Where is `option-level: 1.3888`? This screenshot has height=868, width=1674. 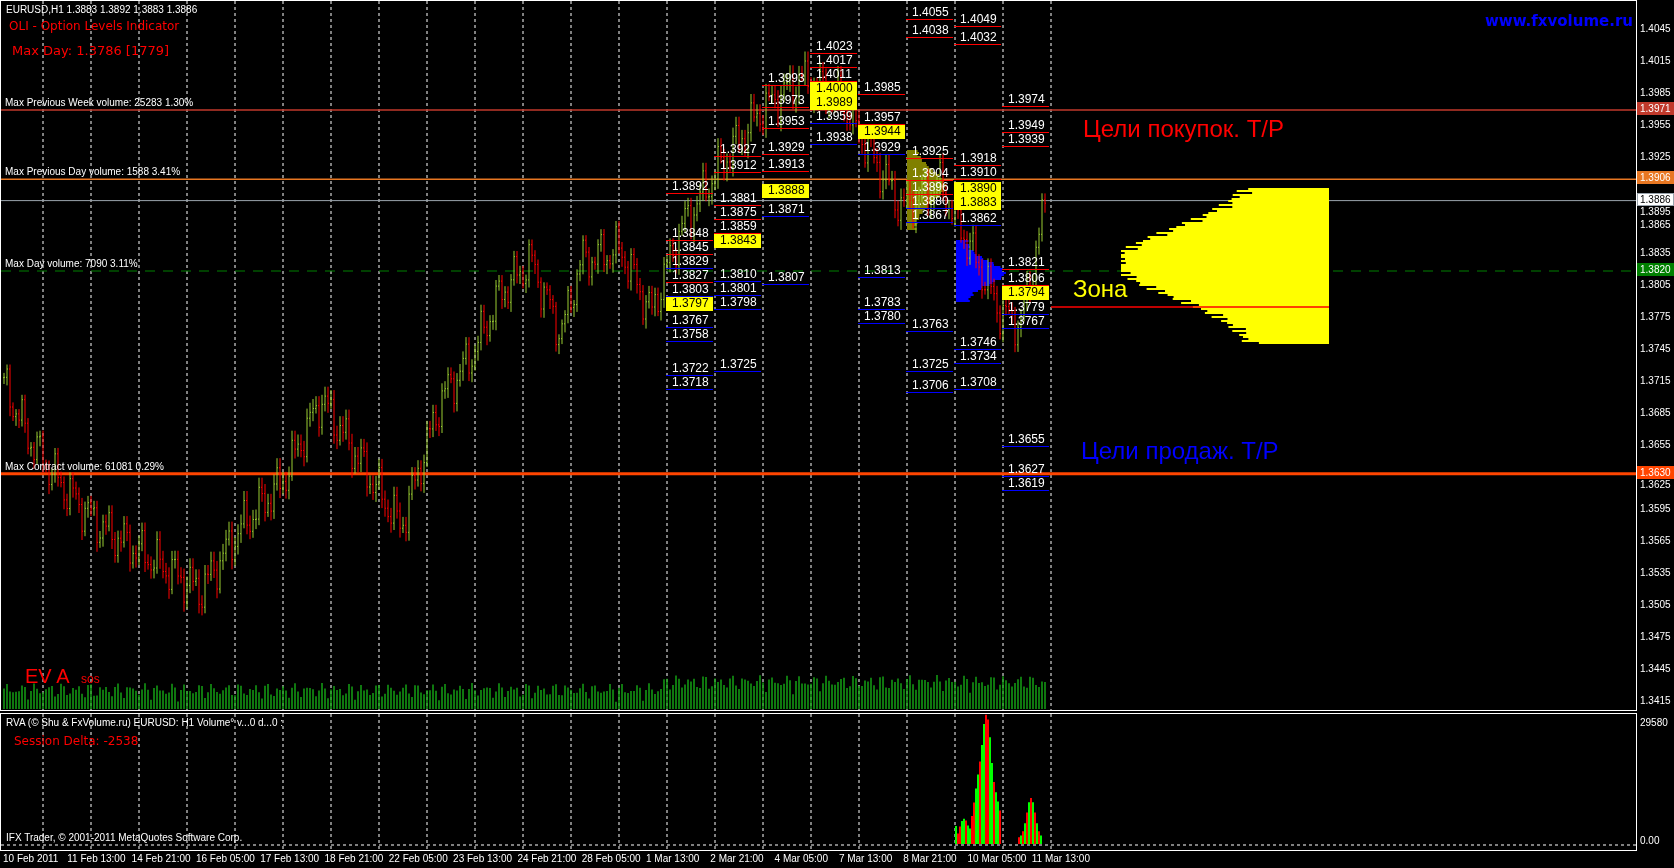
option-level: 1.3888 is located at coordinates (785, 191).